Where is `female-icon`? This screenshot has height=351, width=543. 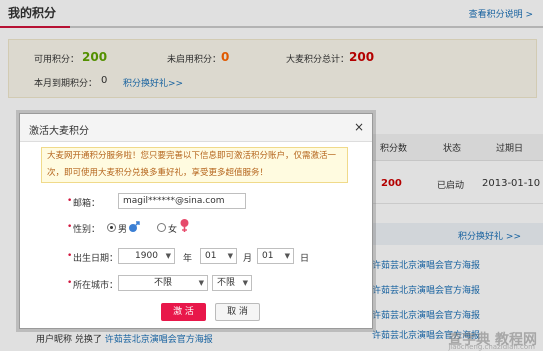 female-icon is located at coordinates (184, 225).